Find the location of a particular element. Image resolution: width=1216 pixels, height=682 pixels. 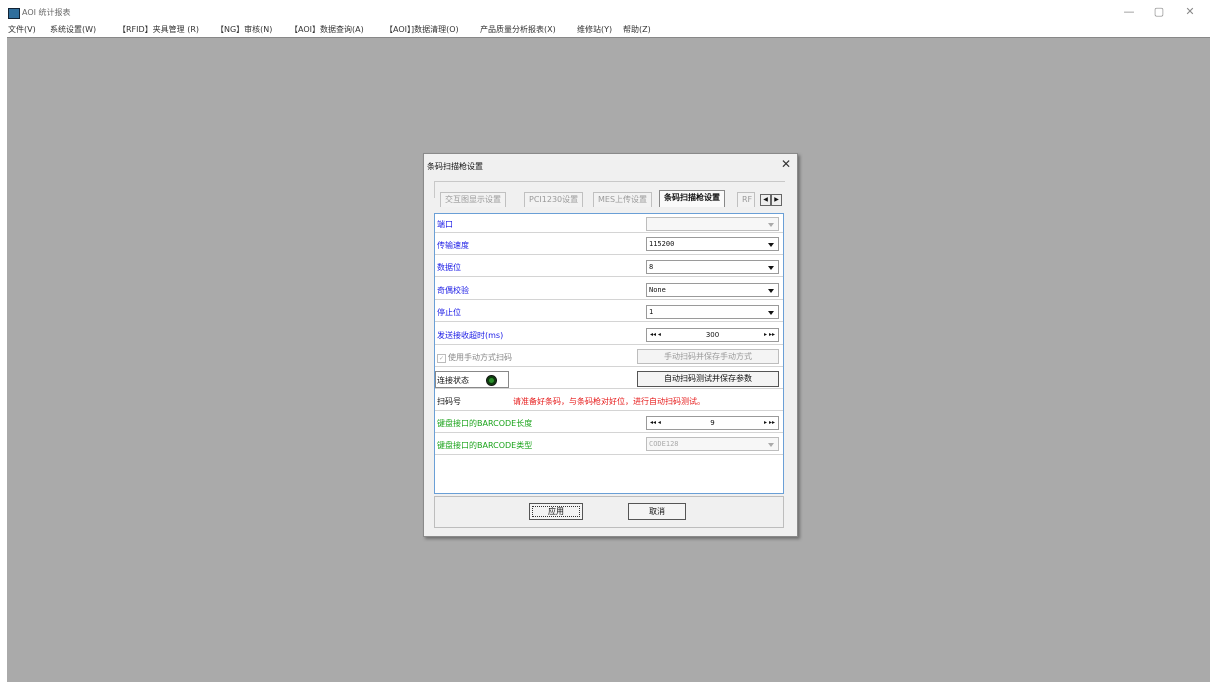

stop-bits-value: 1 is located at coordinates (651, 312).